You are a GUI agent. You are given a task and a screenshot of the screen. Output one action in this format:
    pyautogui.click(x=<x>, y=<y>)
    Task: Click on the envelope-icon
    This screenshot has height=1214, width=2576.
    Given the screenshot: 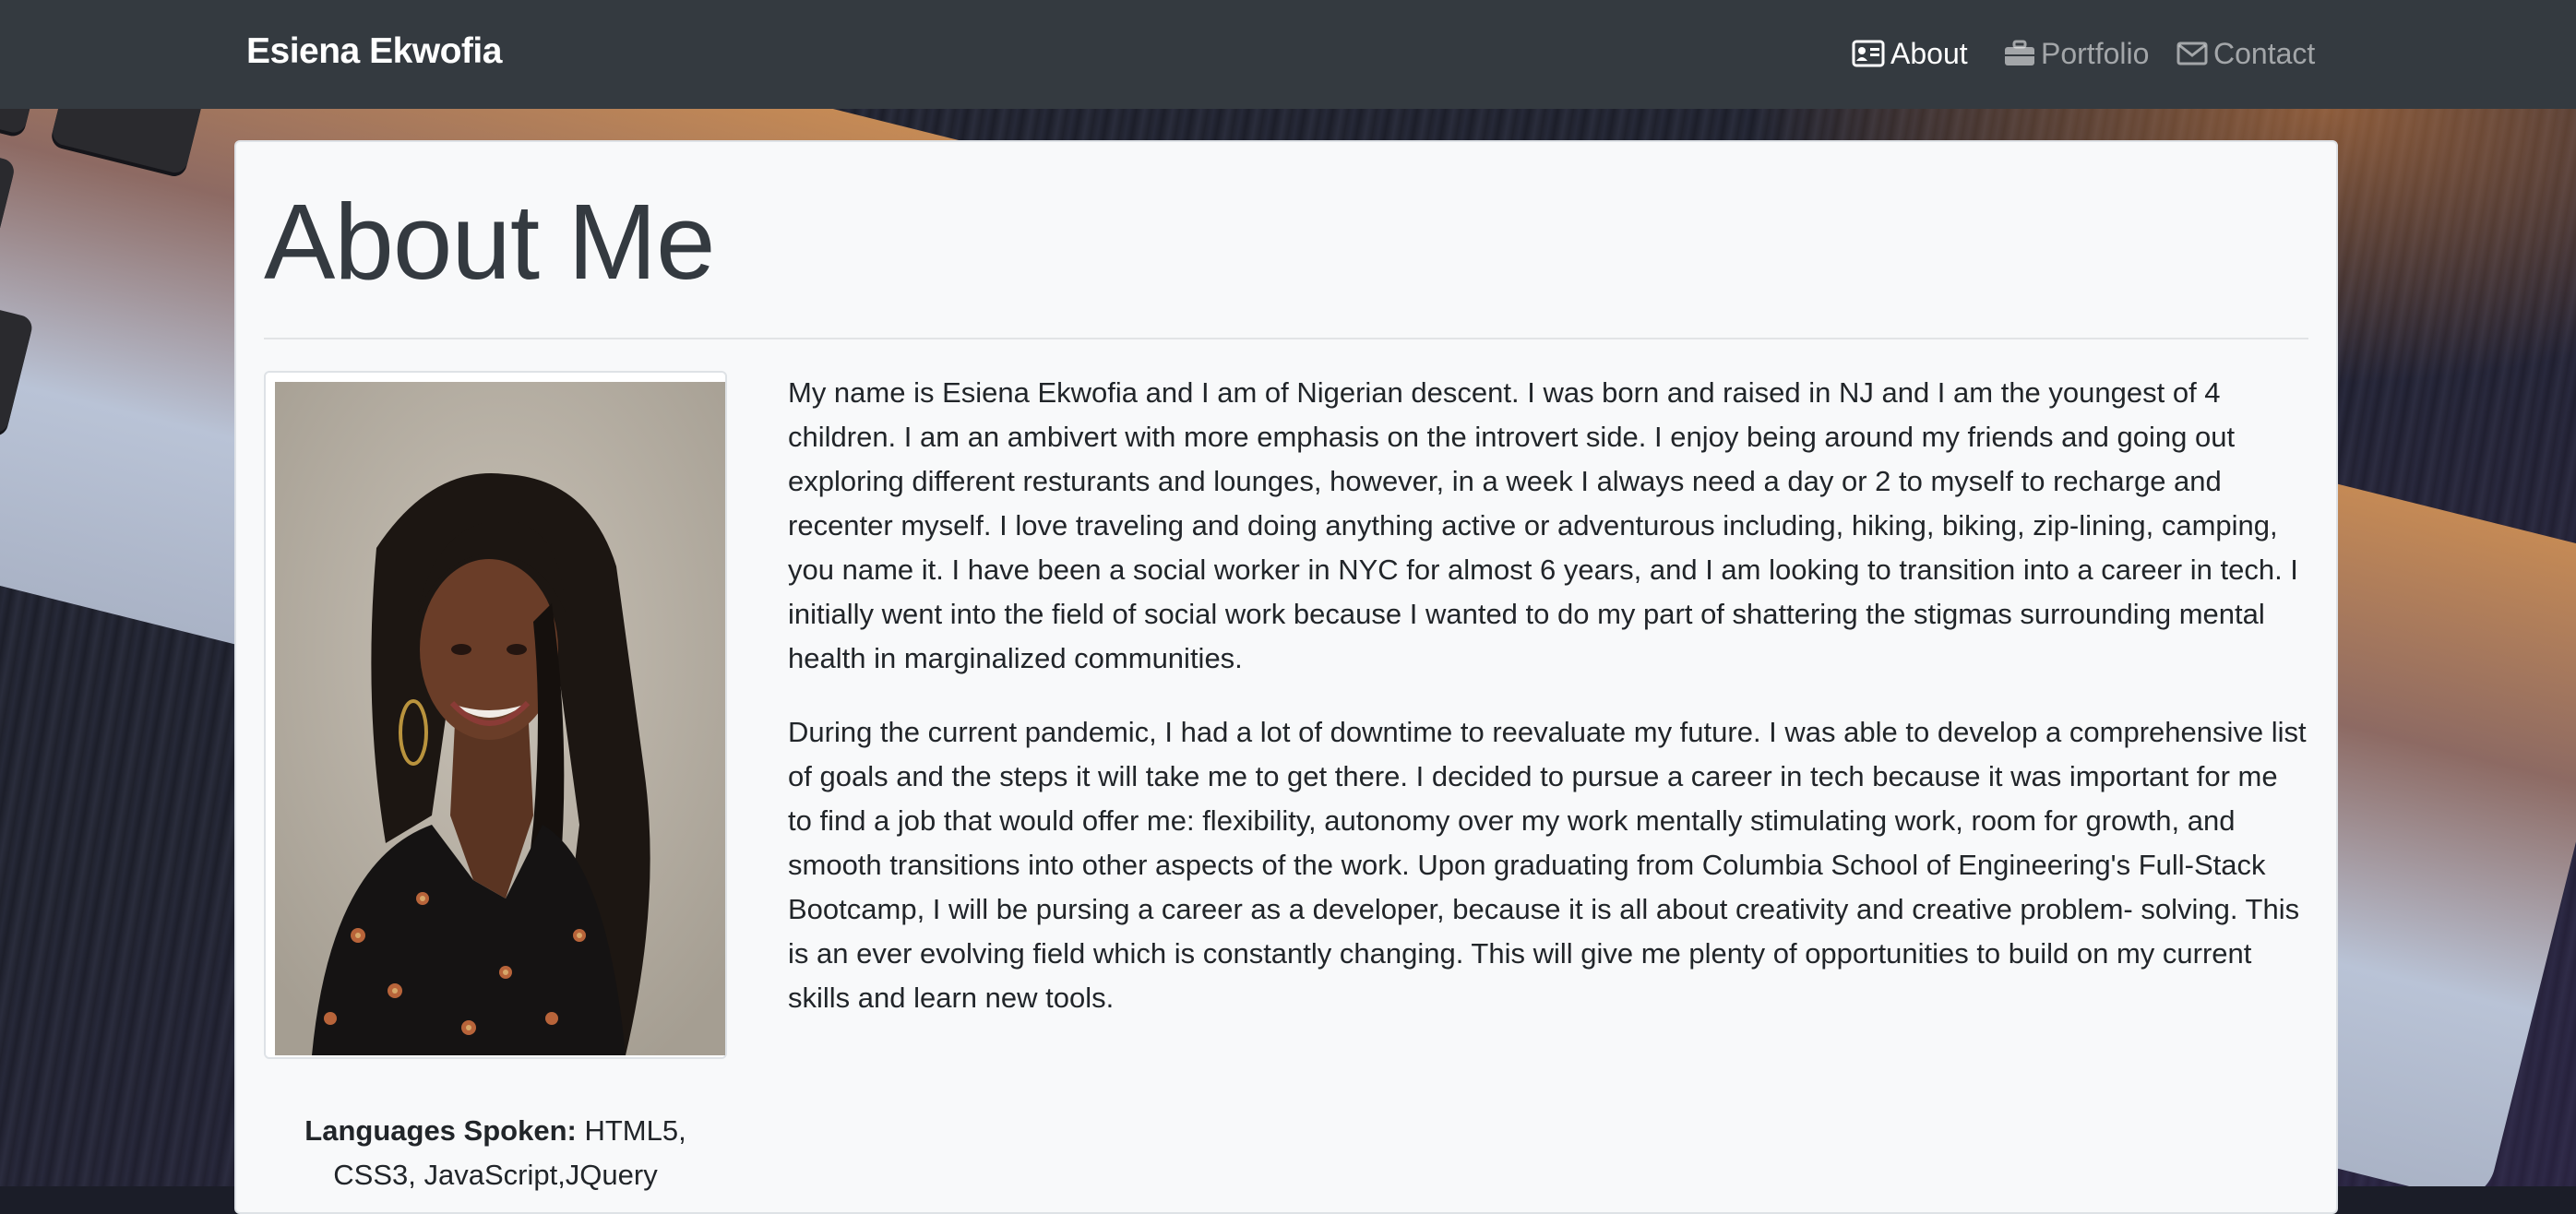 What is the action you would take?
    pyautogui.click(x=2192, y=53)
    